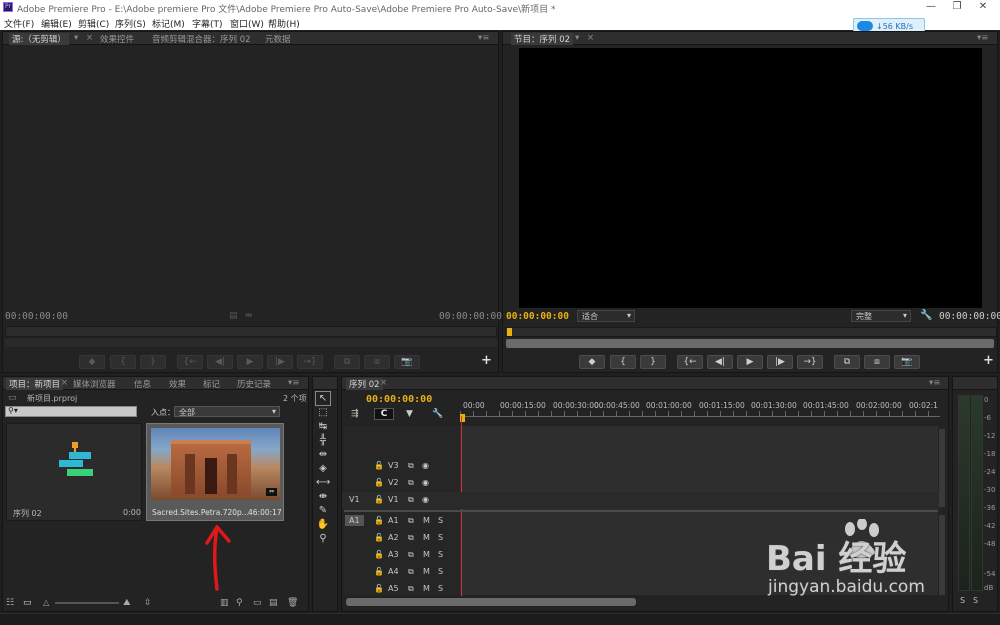 Image resolution: width=1000 pixels, height=625 pixels. Describe the element at coordinates (74, 472) in the screenshot. I see `project-item-sequence: 序列 02 0:00` at that location.